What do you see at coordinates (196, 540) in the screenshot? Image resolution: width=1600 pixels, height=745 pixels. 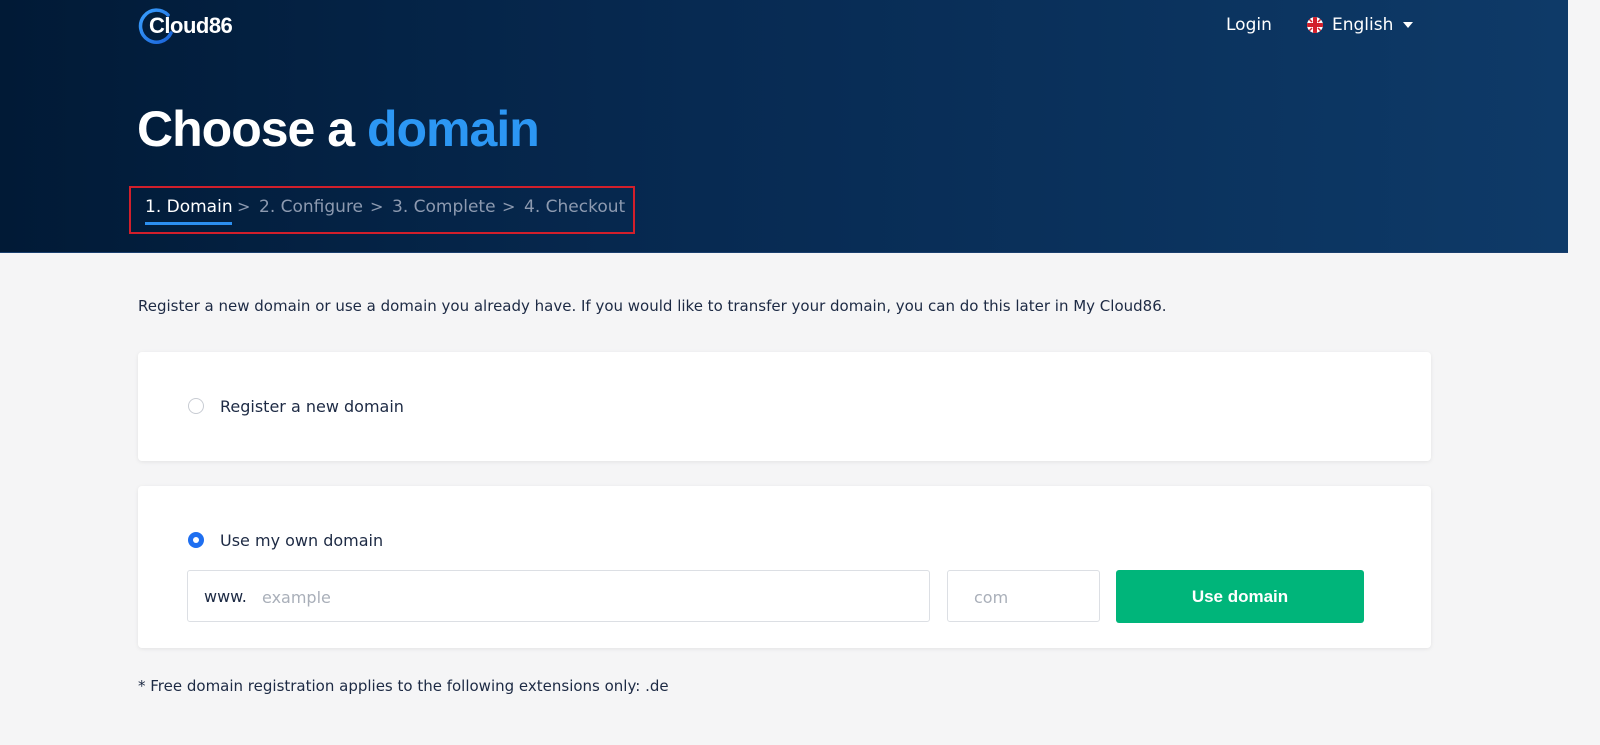 I see `own-domain-radio` at bounding box center [196, 540].